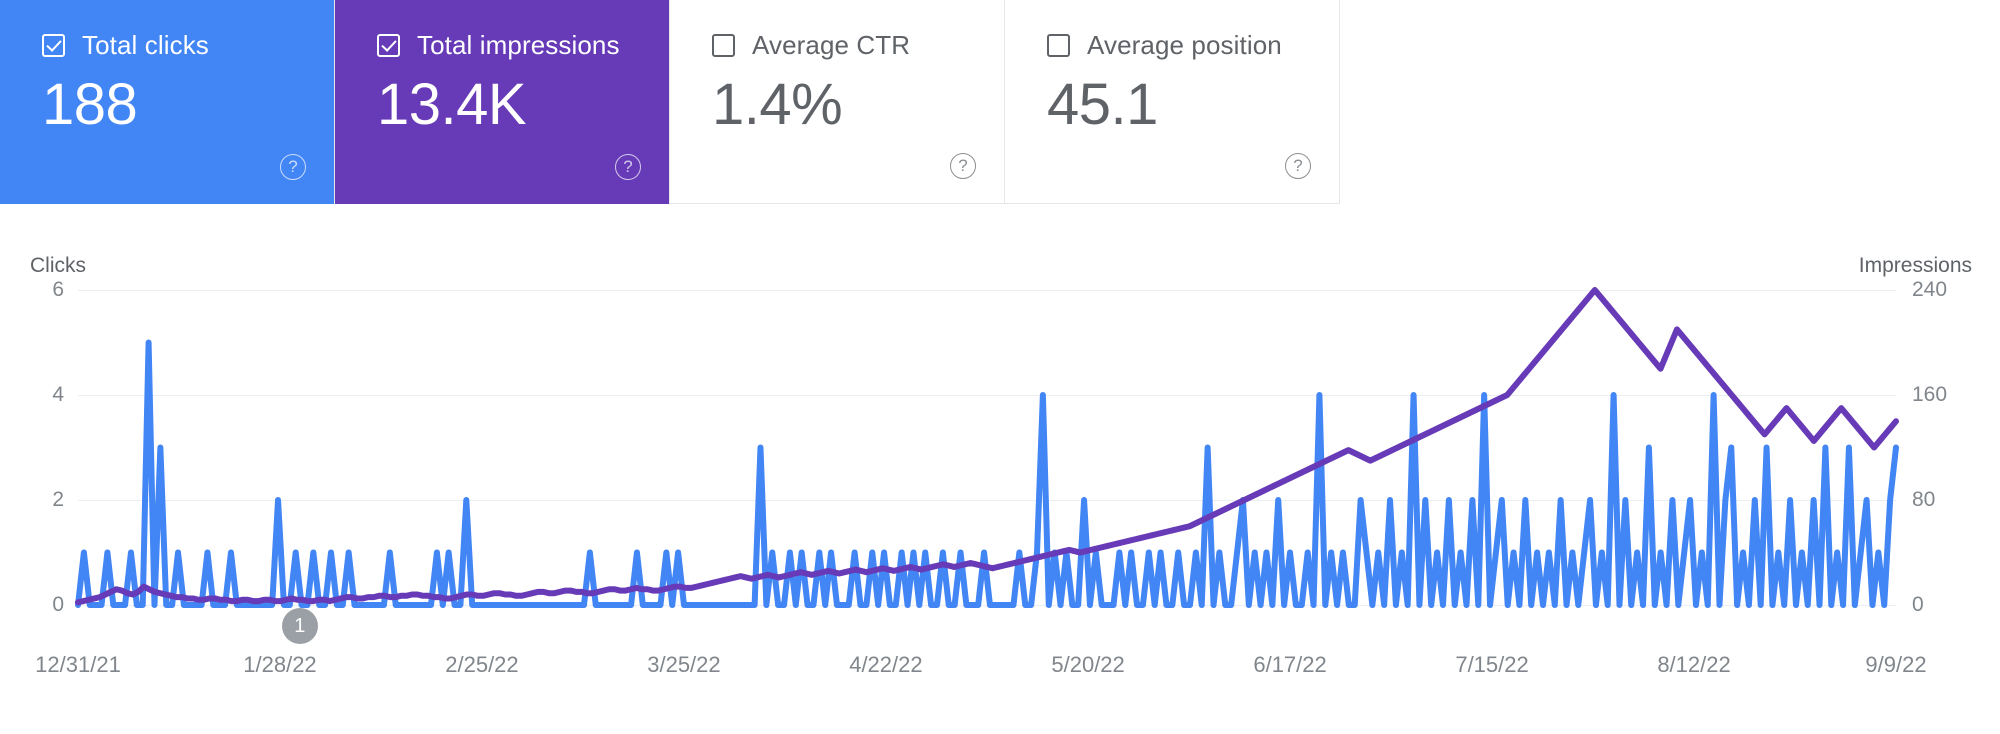 The height and width of the screenshot is (734, 2000). What do you see at coordinates (723, 45) in the screenshot?
I see `average-ctr-checkbox` at bounding box center [723, 45].